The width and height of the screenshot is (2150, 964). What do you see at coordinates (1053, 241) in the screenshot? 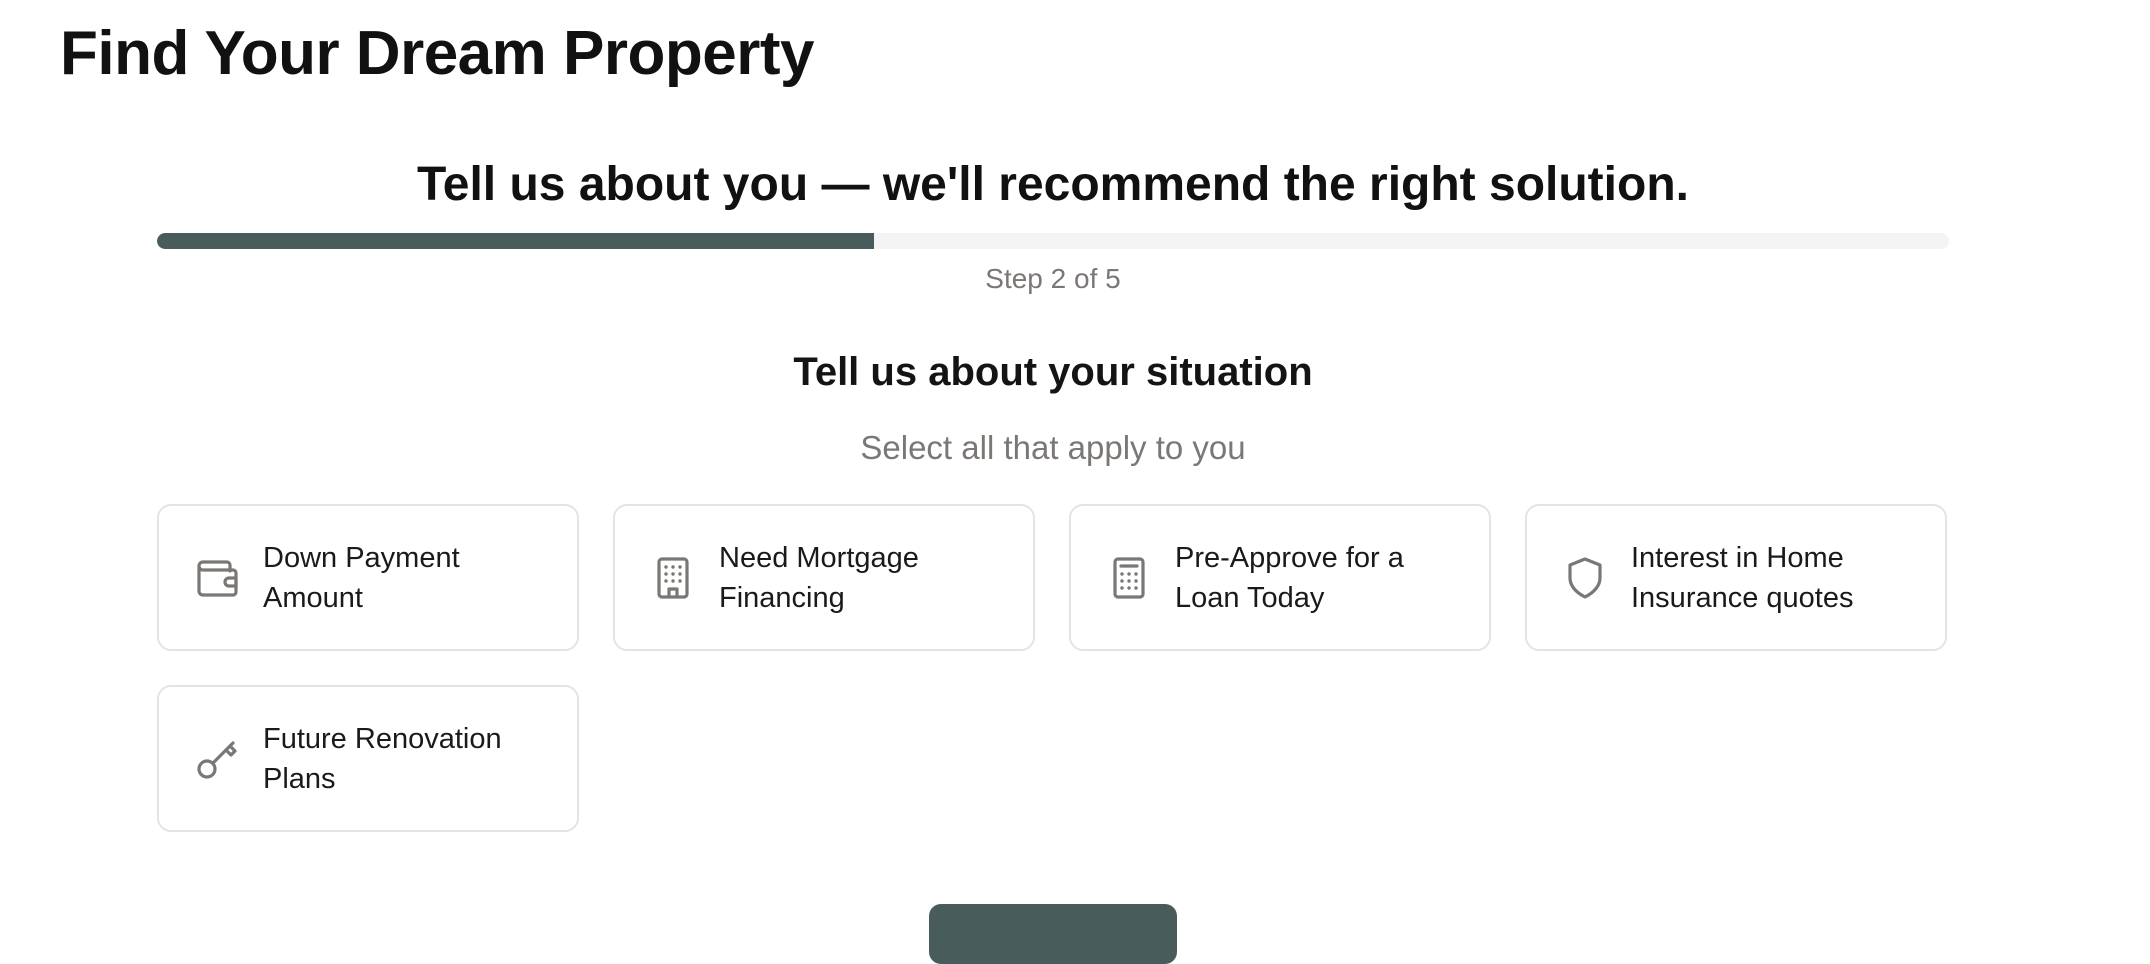
I see `progress-bar` at bounding box center [1053, 241].